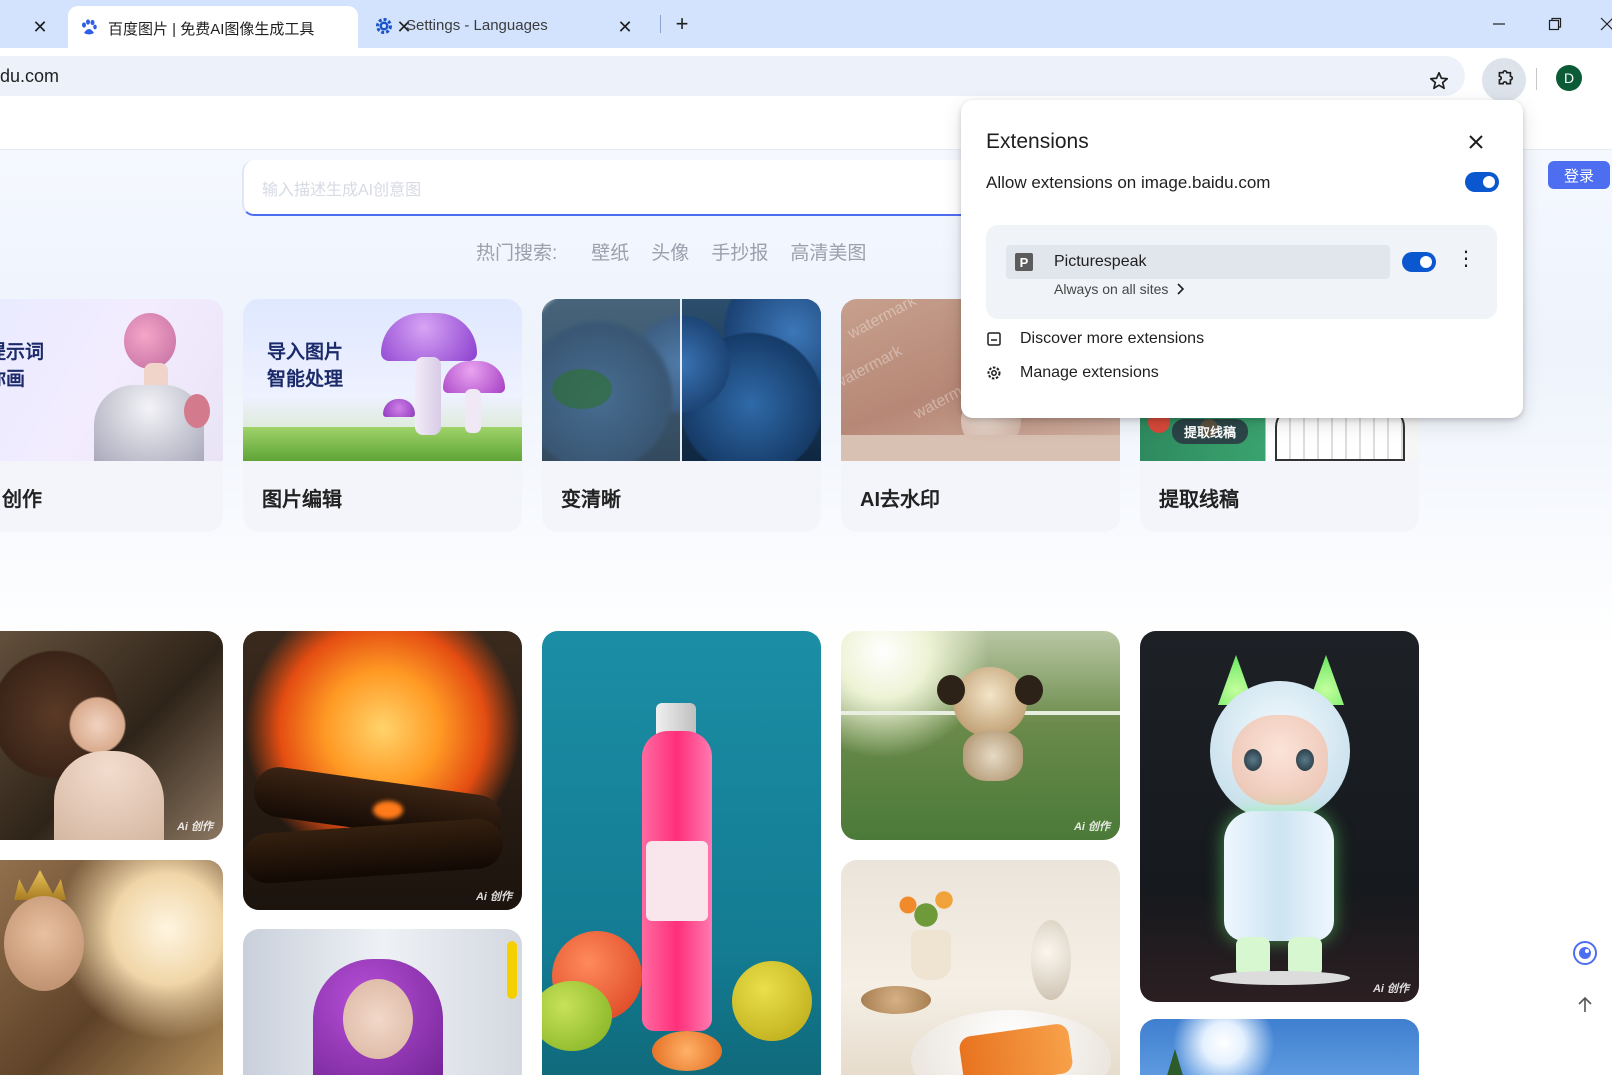 This screenshot has height=1075, width=1612. I want to click on feature-label: 创作, so click(22, 500).